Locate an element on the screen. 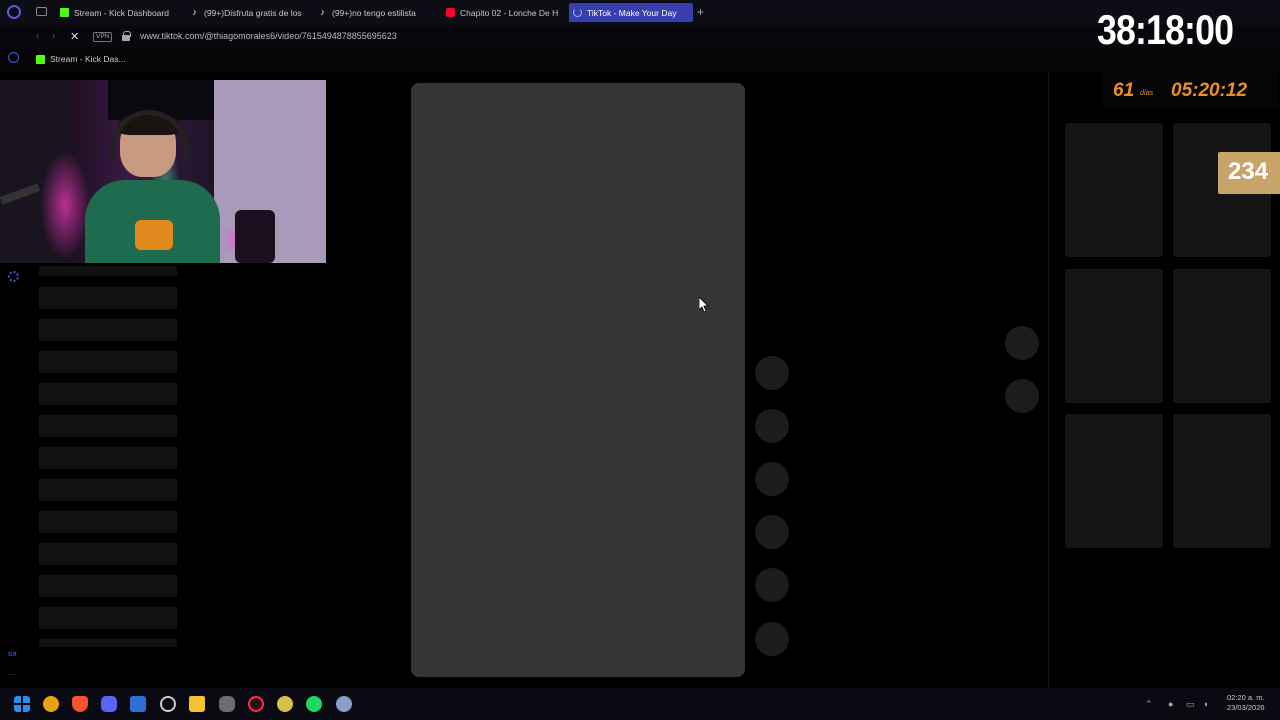 This screenshot has height=720, width=1280. discord-icon is located at coordinates (109, 704).